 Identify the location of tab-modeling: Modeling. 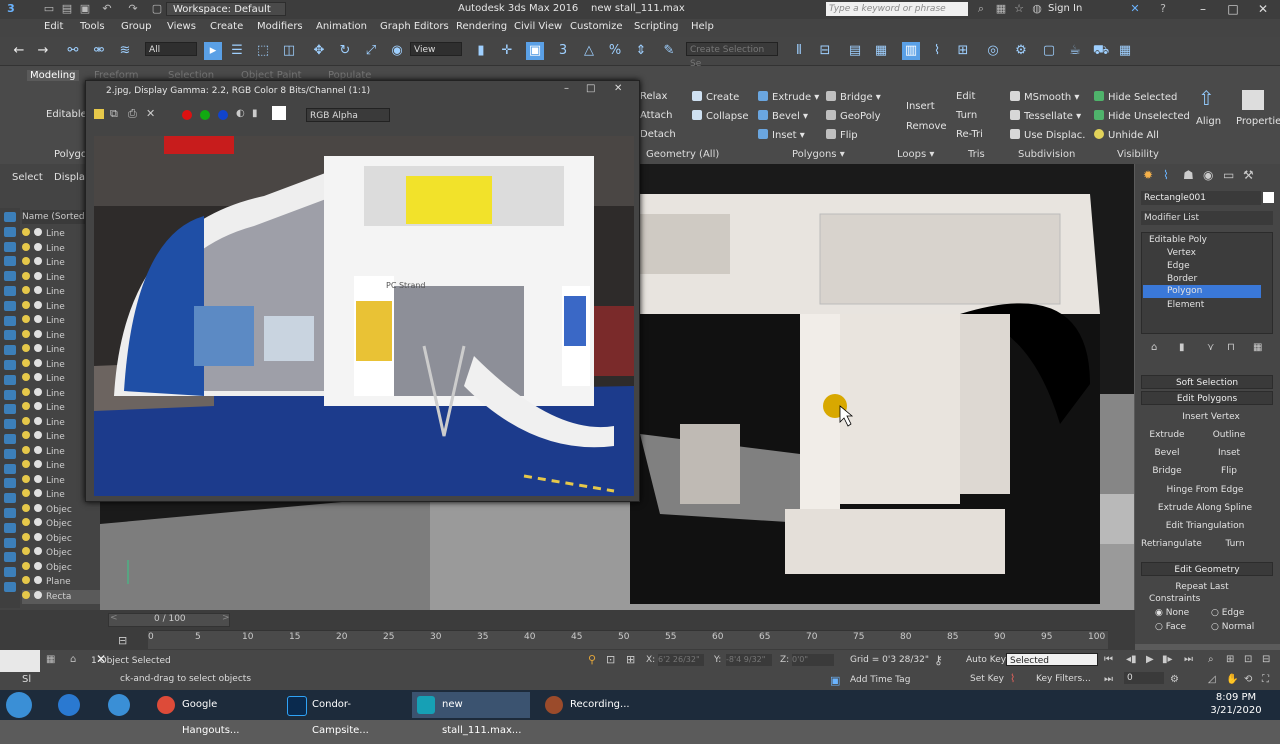
(53, 75).